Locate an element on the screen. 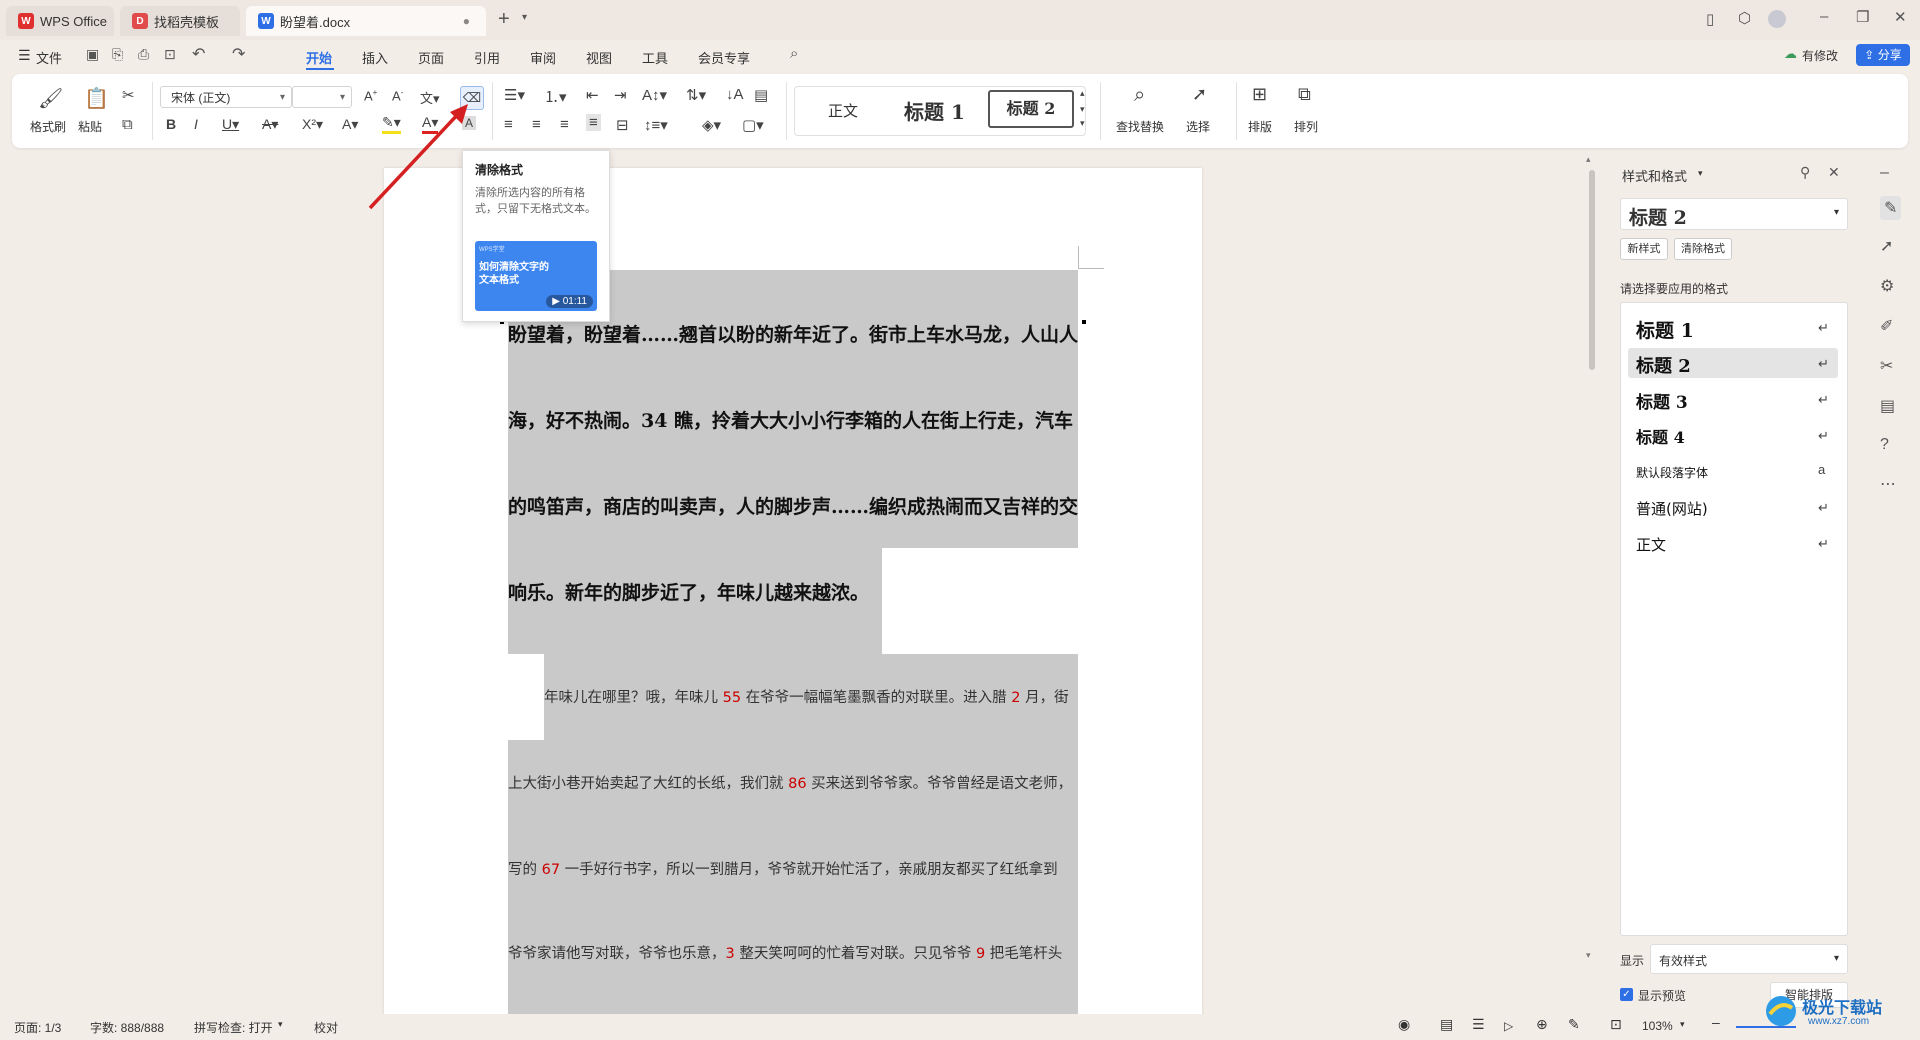 The image size is (1920, 1040). ruler-icon: ▤ is located at coordinates (761, 95).